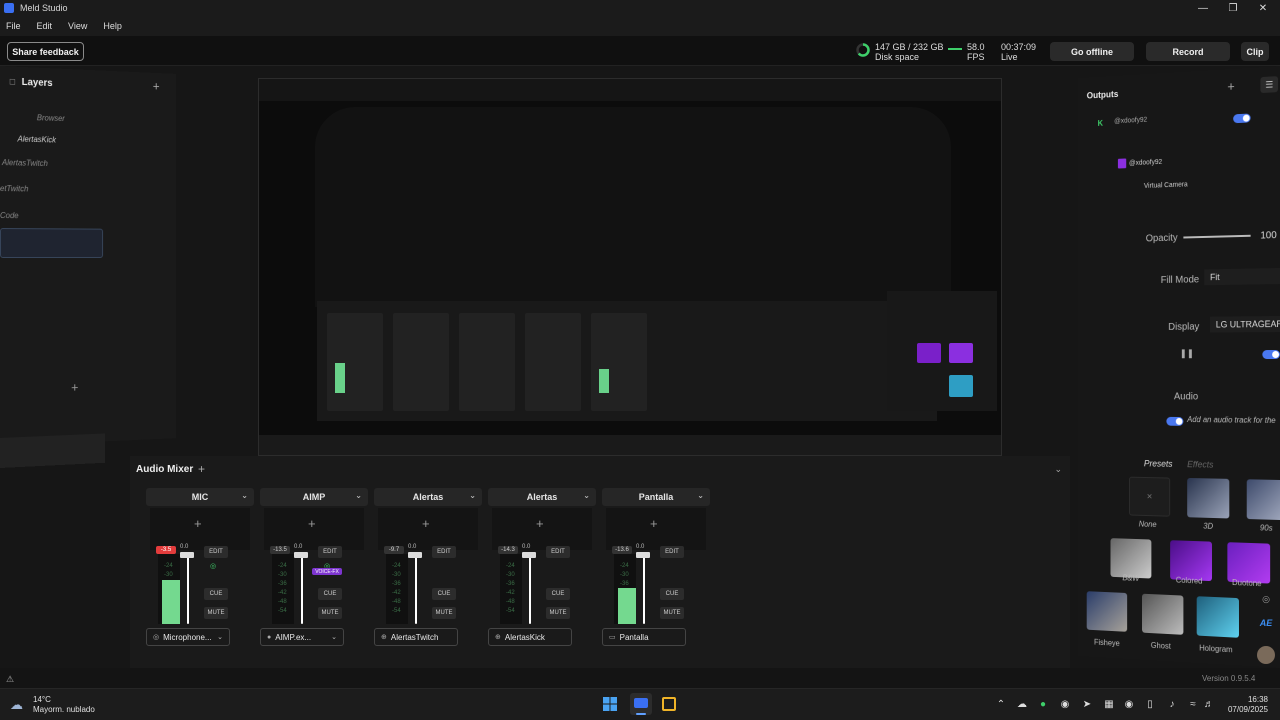 This screenshot has height=720, width=1280. Describe the element at coordinates (1058, 469) in the screenshot. I see `collapse-chevron-icon: ⌄` at that location.